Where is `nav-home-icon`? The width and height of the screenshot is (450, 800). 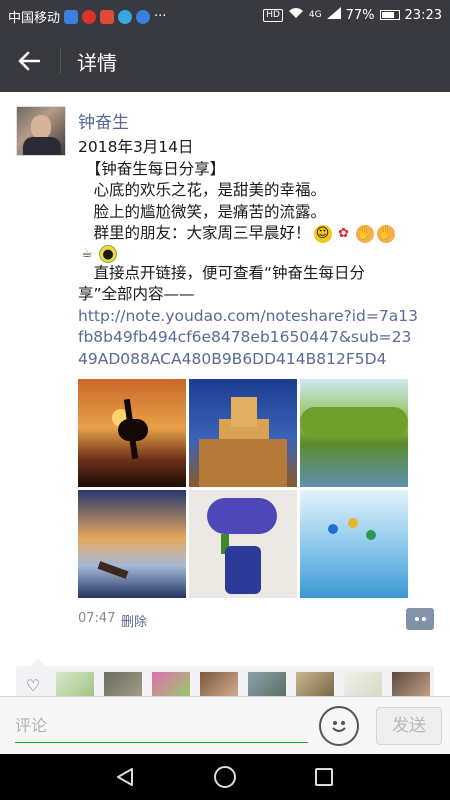 nav-home-icon is located at coordinates (225, 777).